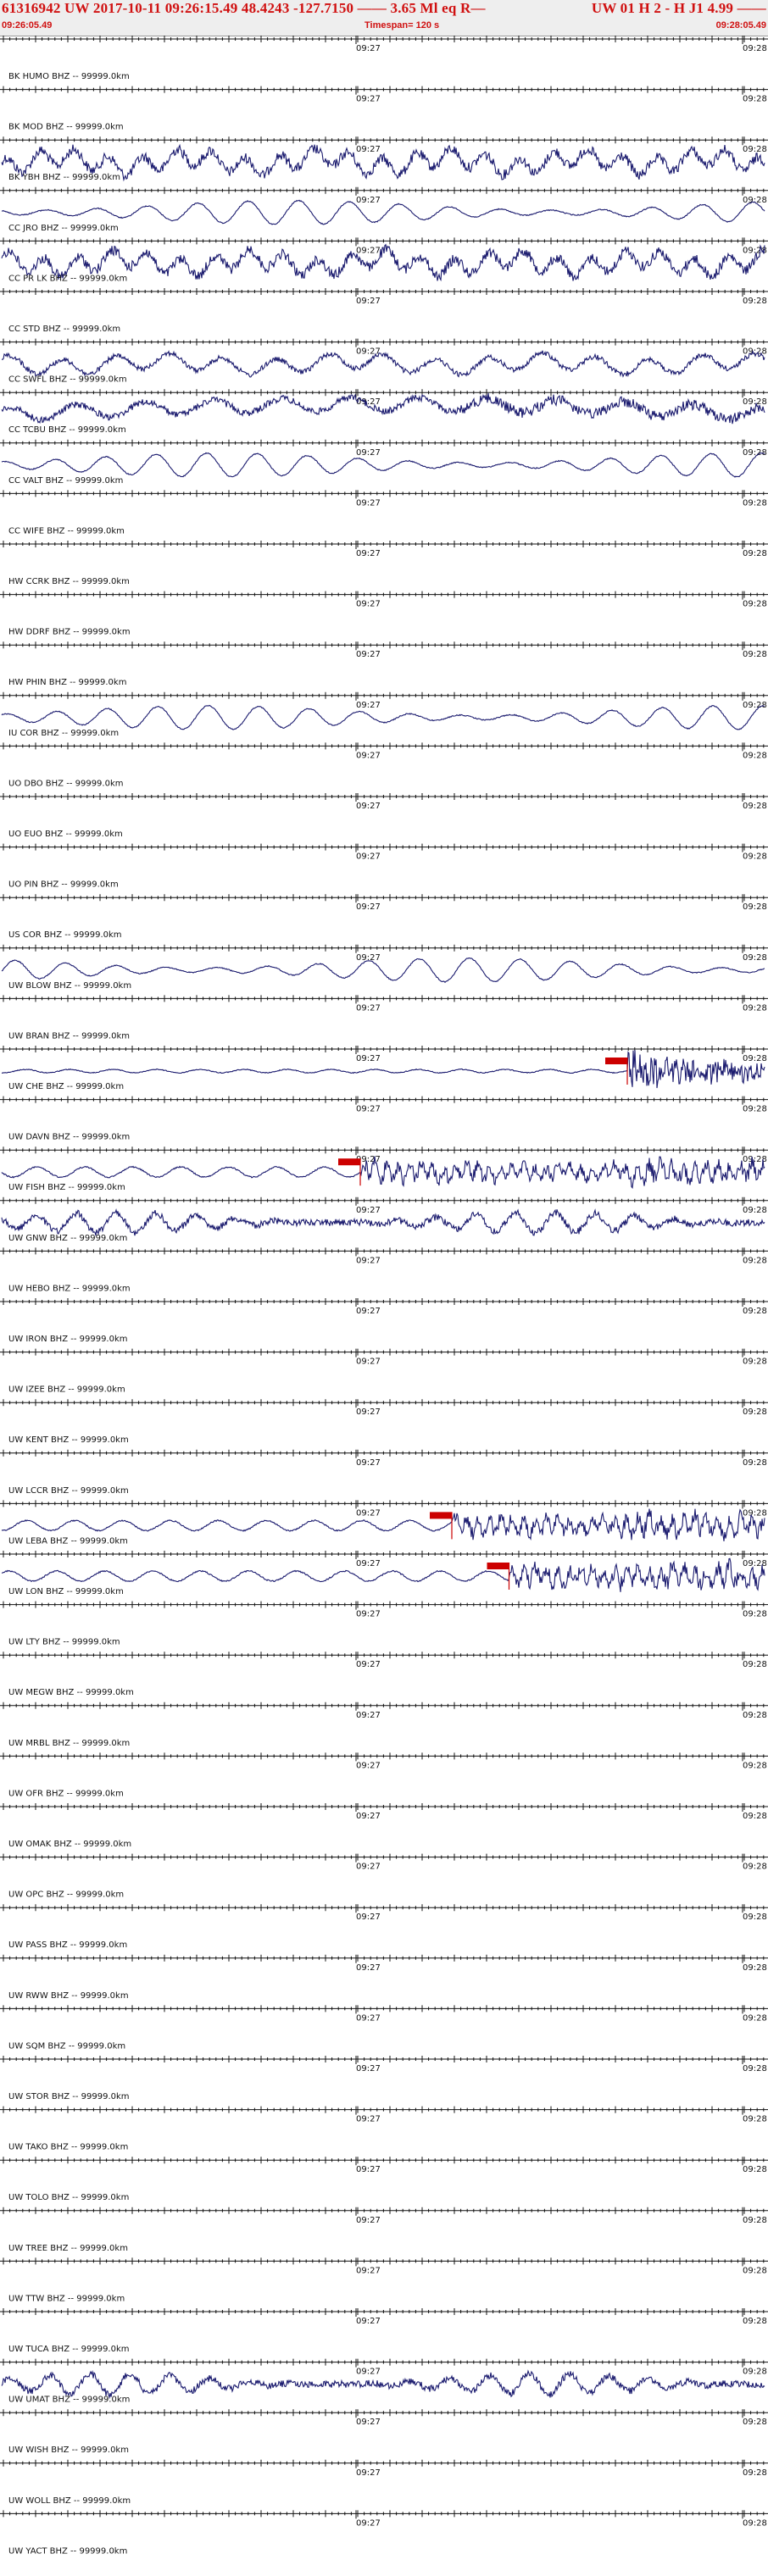 This screenshot has width=768, height=2576. Describe the element at coordinates (402, 25) in the screenshot. I see `timespan: Timespan= 120 s` at that location.